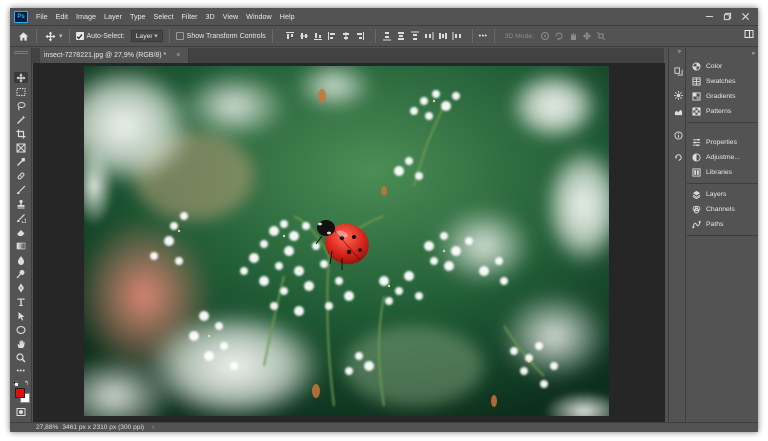 This screenshot has height=441, width=768. I want to click on ellipse-icon, so click(21, 329).